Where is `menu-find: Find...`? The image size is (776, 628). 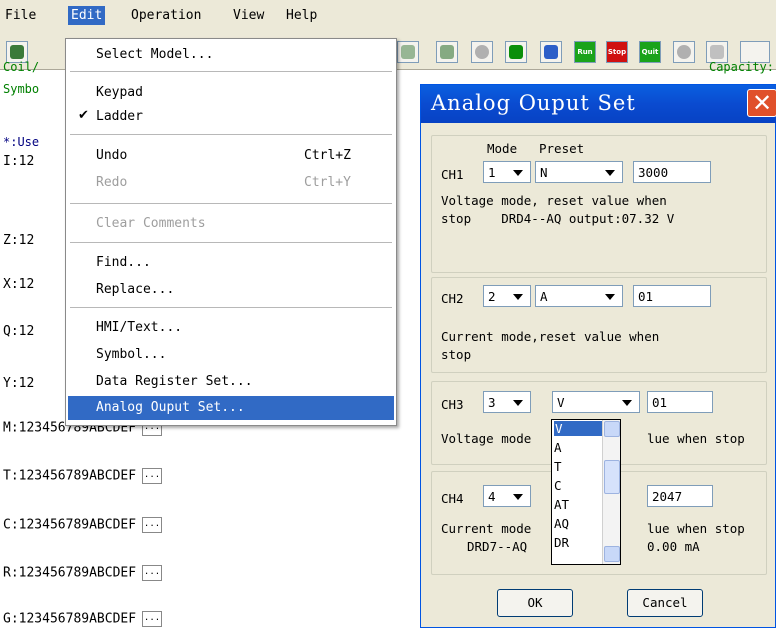
menu-find: Find... is located at coordinates (231, 263).